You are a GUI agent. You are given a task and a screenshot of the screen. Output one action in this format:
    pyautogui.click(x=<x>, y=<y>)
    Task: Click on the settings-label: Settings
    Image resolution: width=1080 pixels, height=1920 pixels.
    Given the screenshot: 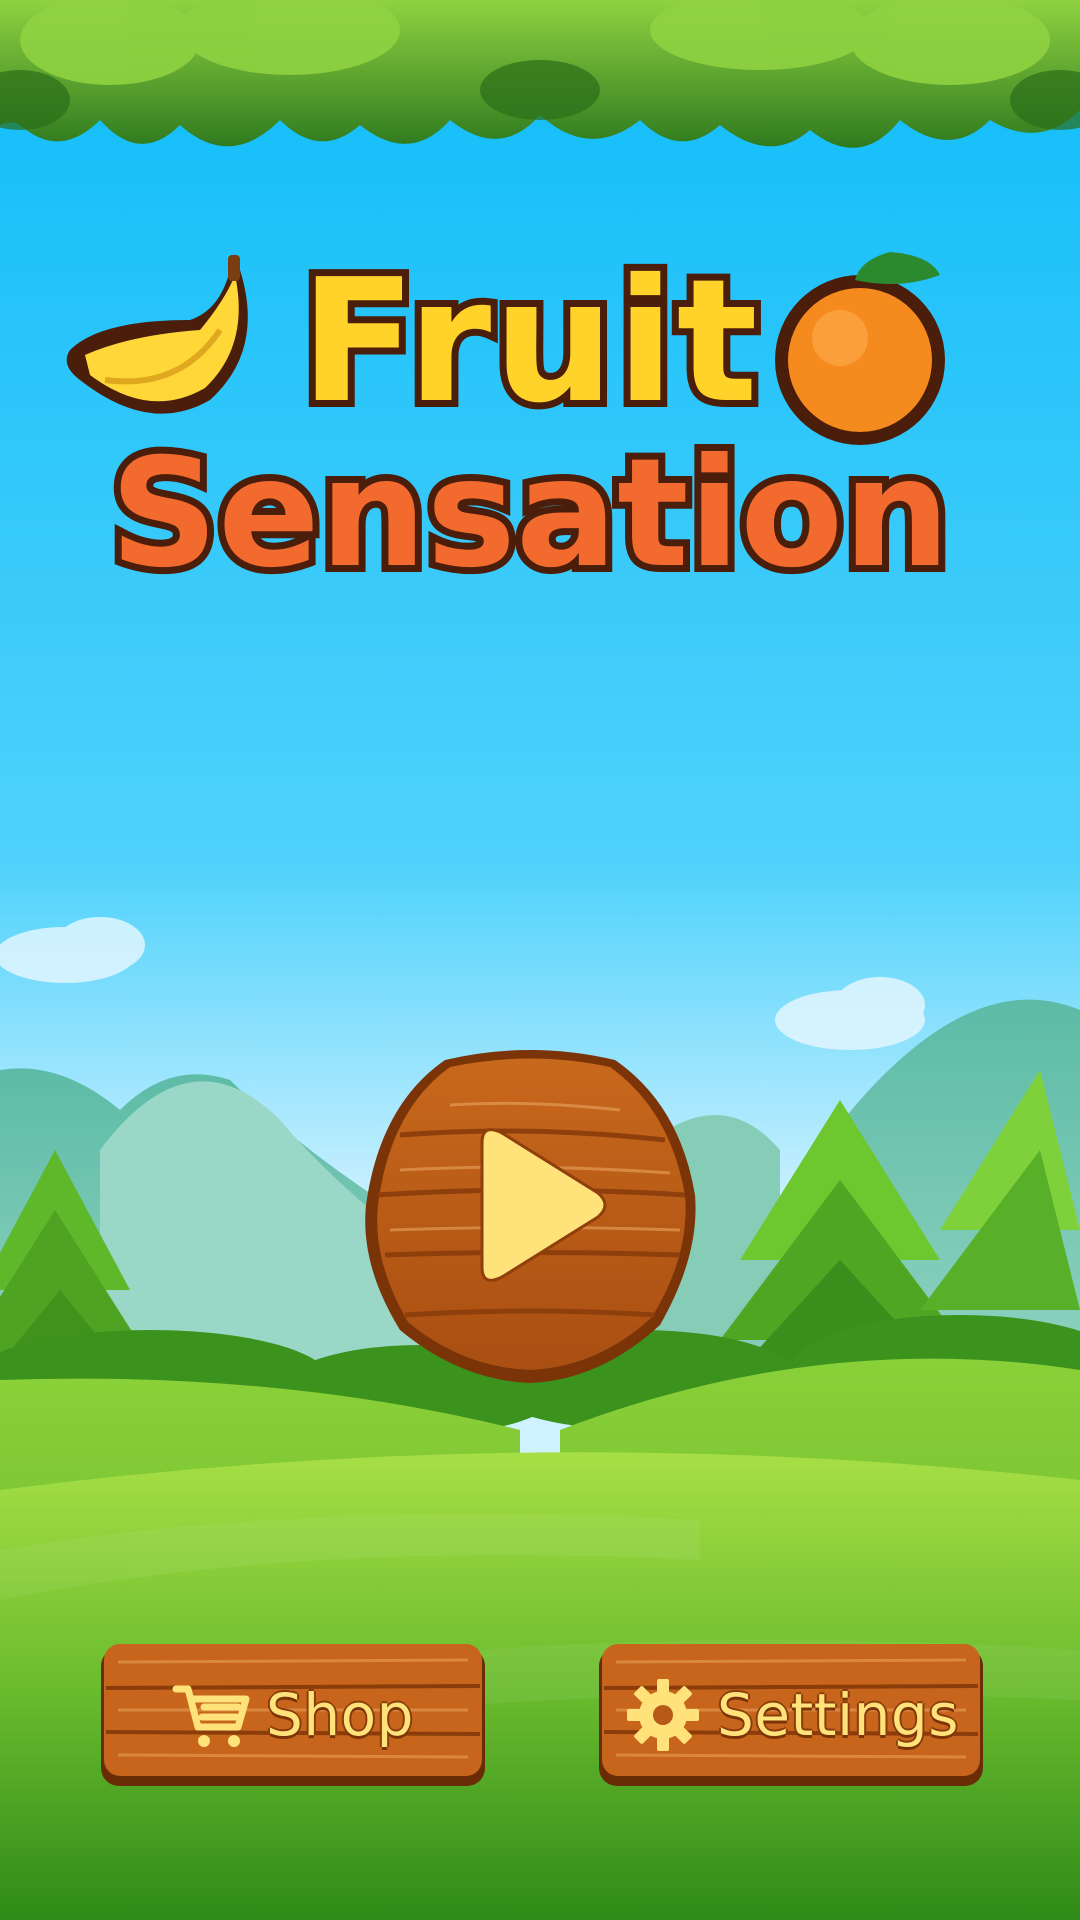 What is the action you would take?
    pyautogui.click(x=838, y=1715)
    